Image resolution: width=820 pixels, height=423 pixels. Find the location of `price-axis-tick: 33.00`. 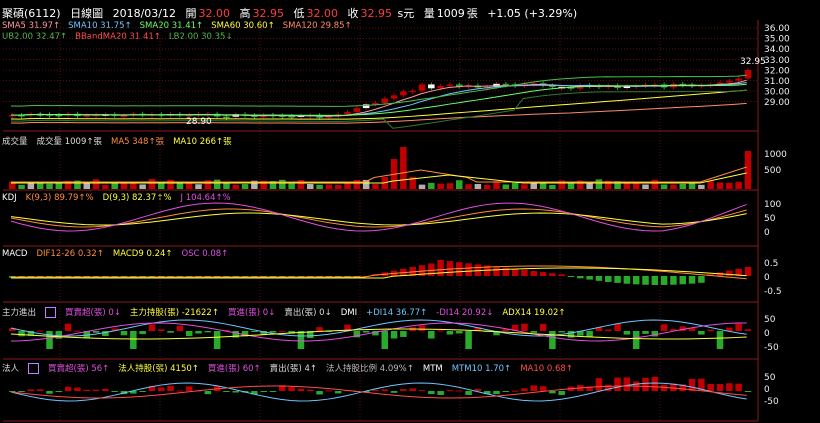

price-axis-tick: 33.00 is located at coordinates (777, 61).